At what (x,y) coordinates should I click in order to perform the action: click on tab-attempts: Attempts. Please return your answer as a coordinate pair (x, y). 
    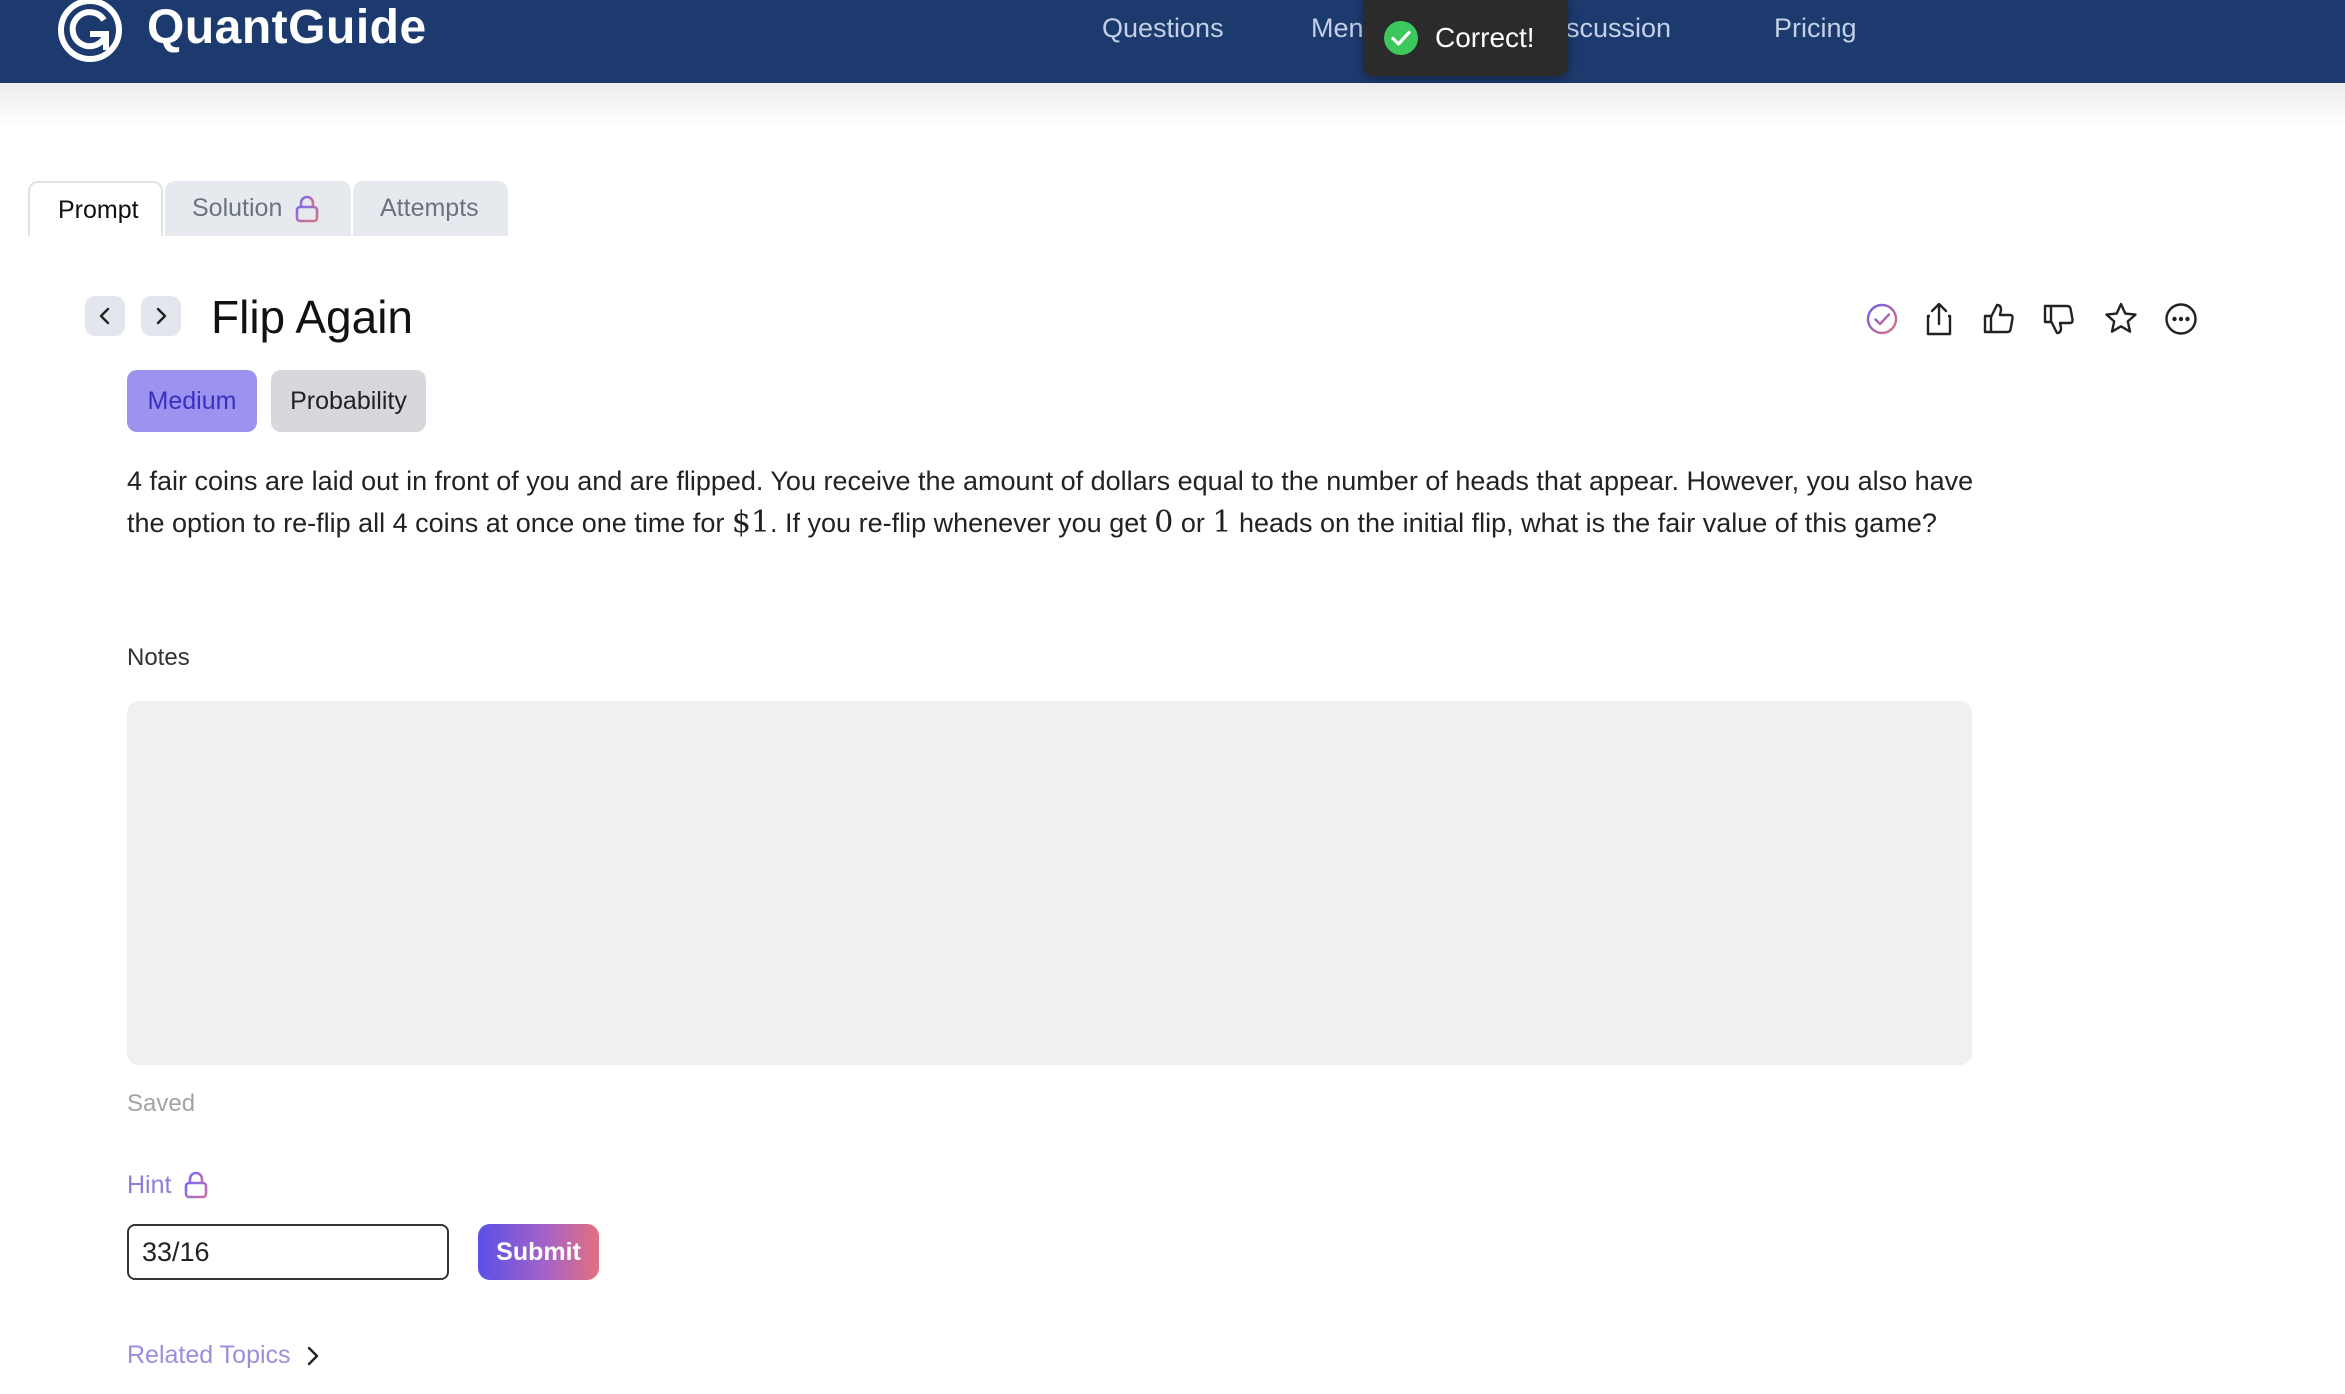
    Looking at the image, I should click on (430, 208).